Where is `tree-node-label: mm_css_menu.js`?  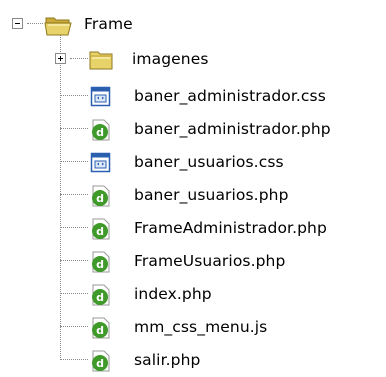
tree-node-label: mm_css_menu.js is located at coordinates (201, 326).